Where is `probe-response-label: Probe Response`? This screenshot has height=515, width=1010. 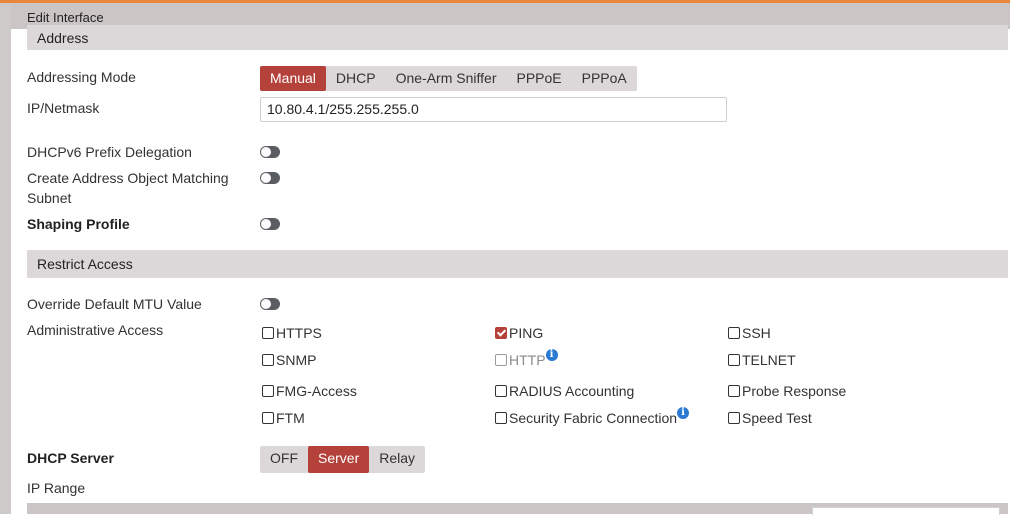 probe-response-label: Probe Response is located at coordinates (794, 391).